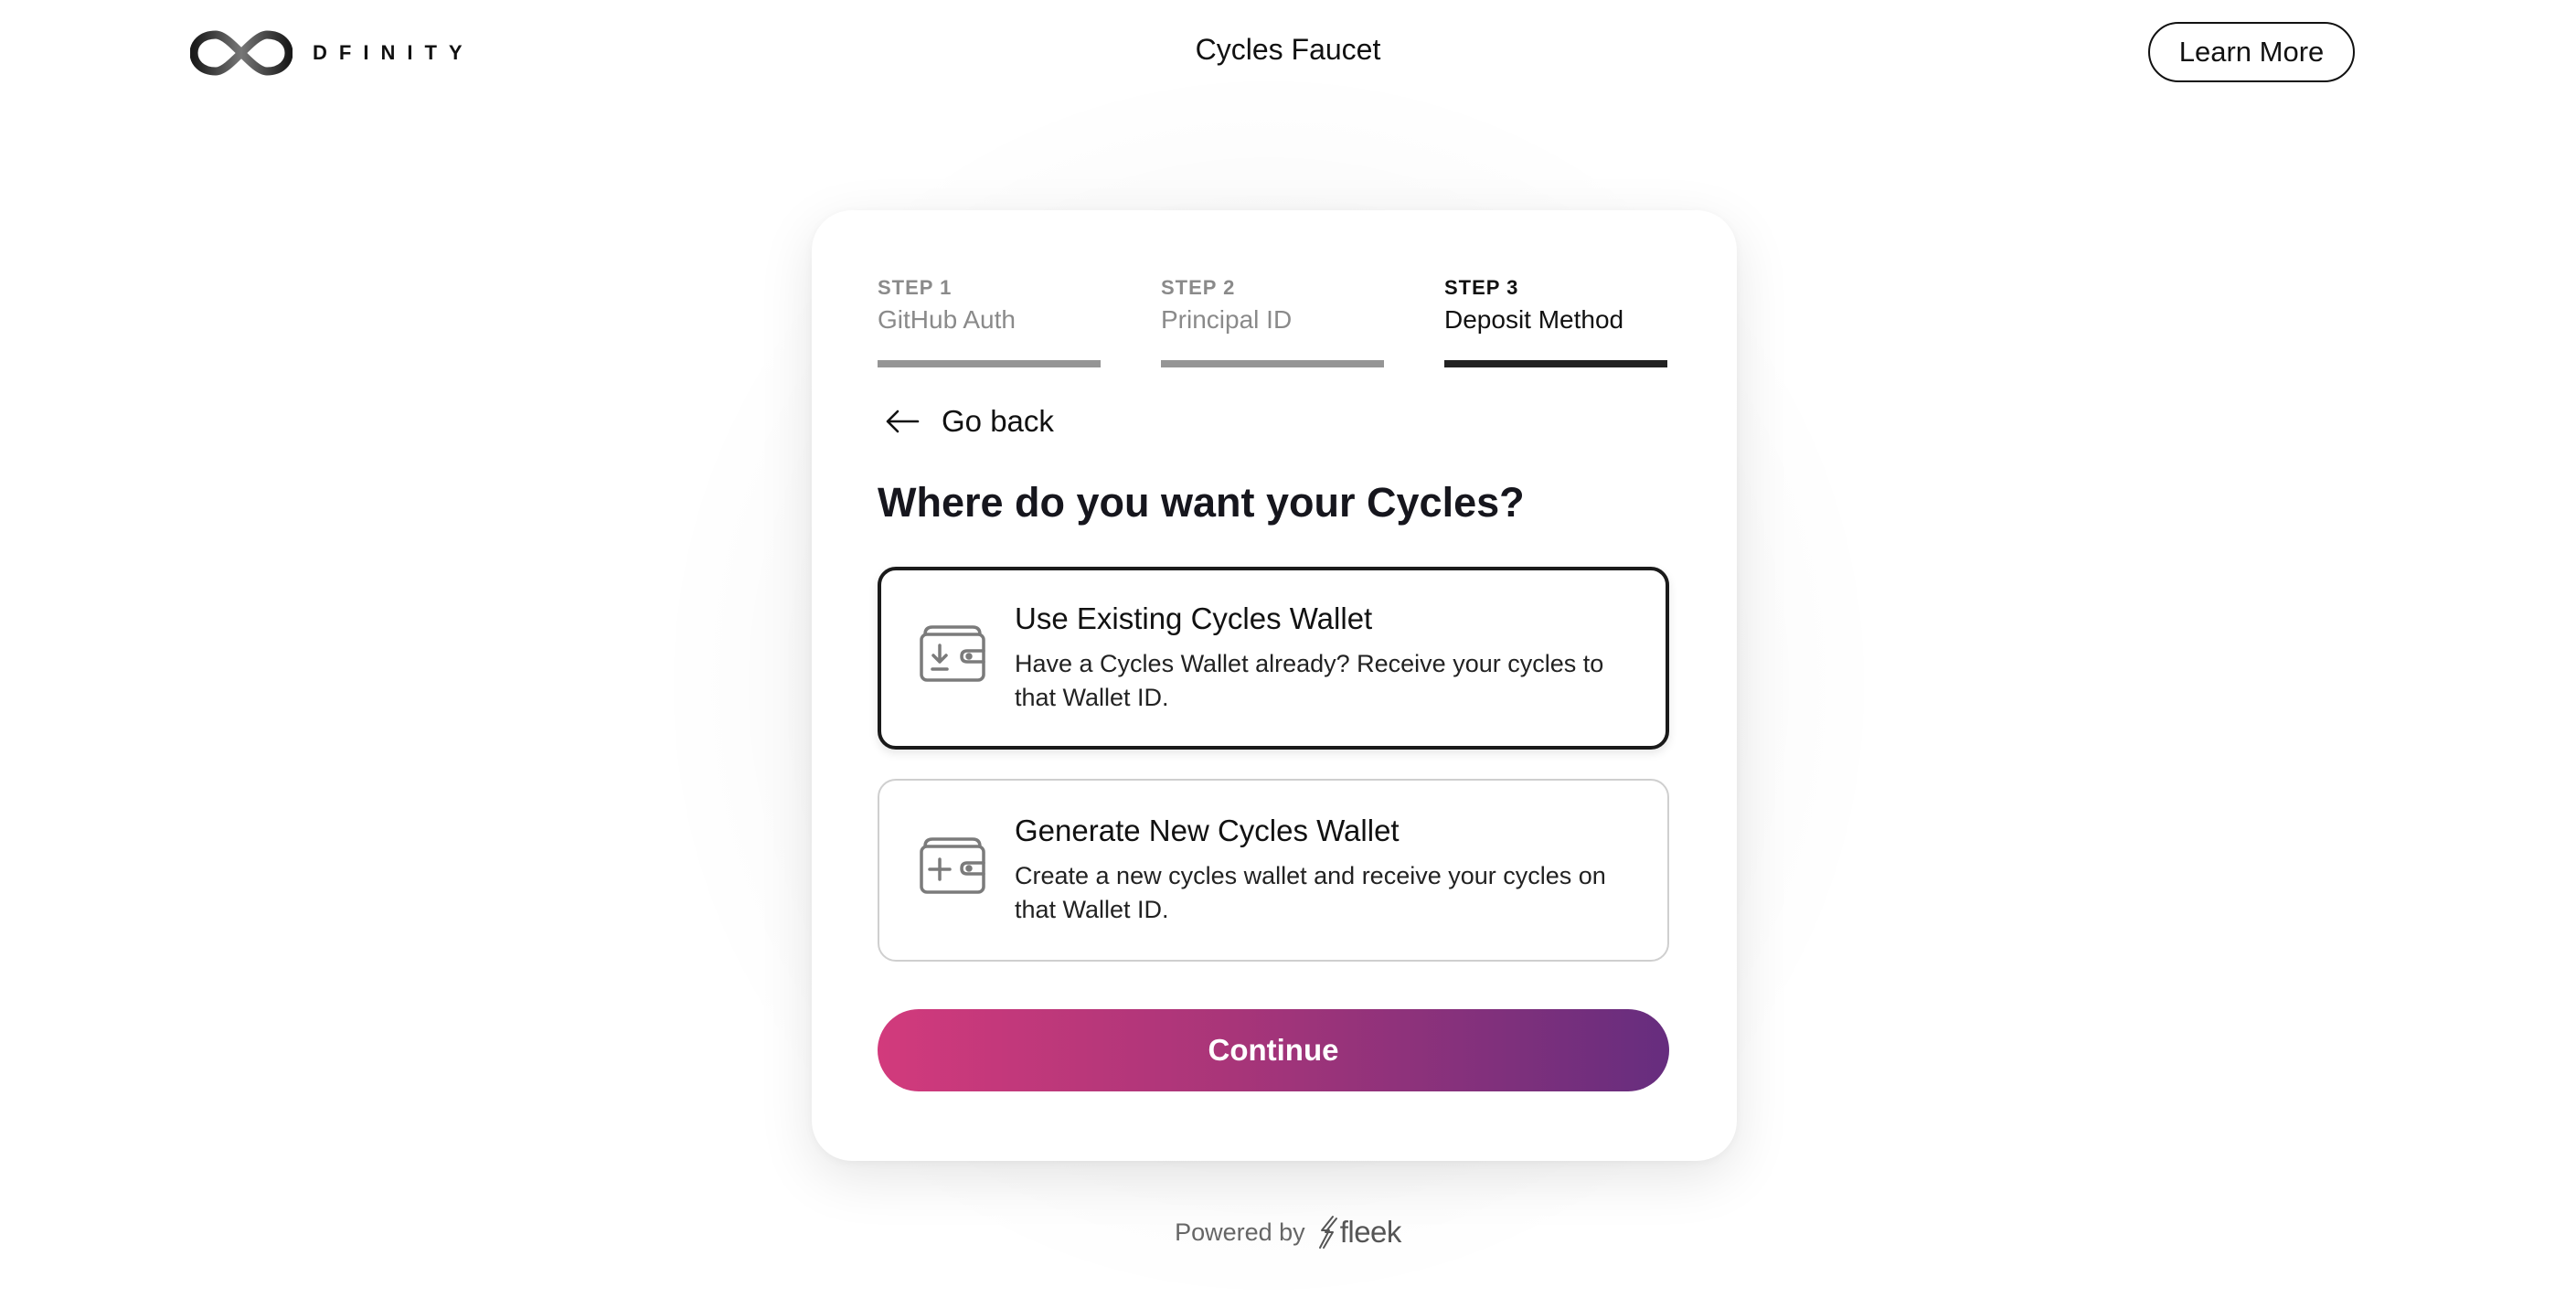 The height and width of the screenshot is (1298, 2576). I want to click on powered-by-text: Powered by, so click(1240, 1232).